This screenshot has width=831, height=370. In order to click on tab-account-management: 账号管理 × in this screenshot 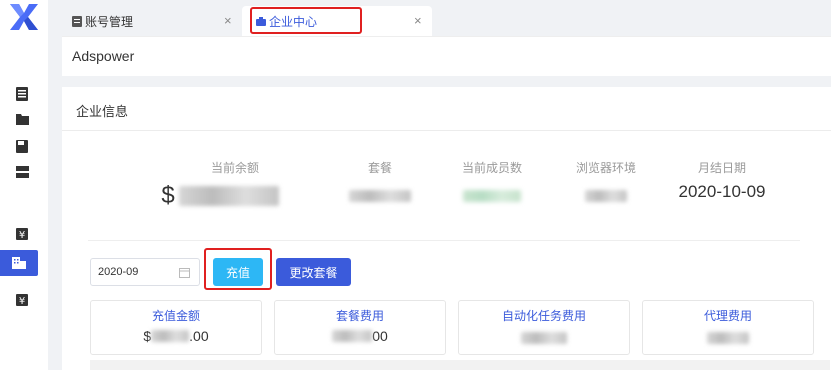, I will do `click(152, 21)`.